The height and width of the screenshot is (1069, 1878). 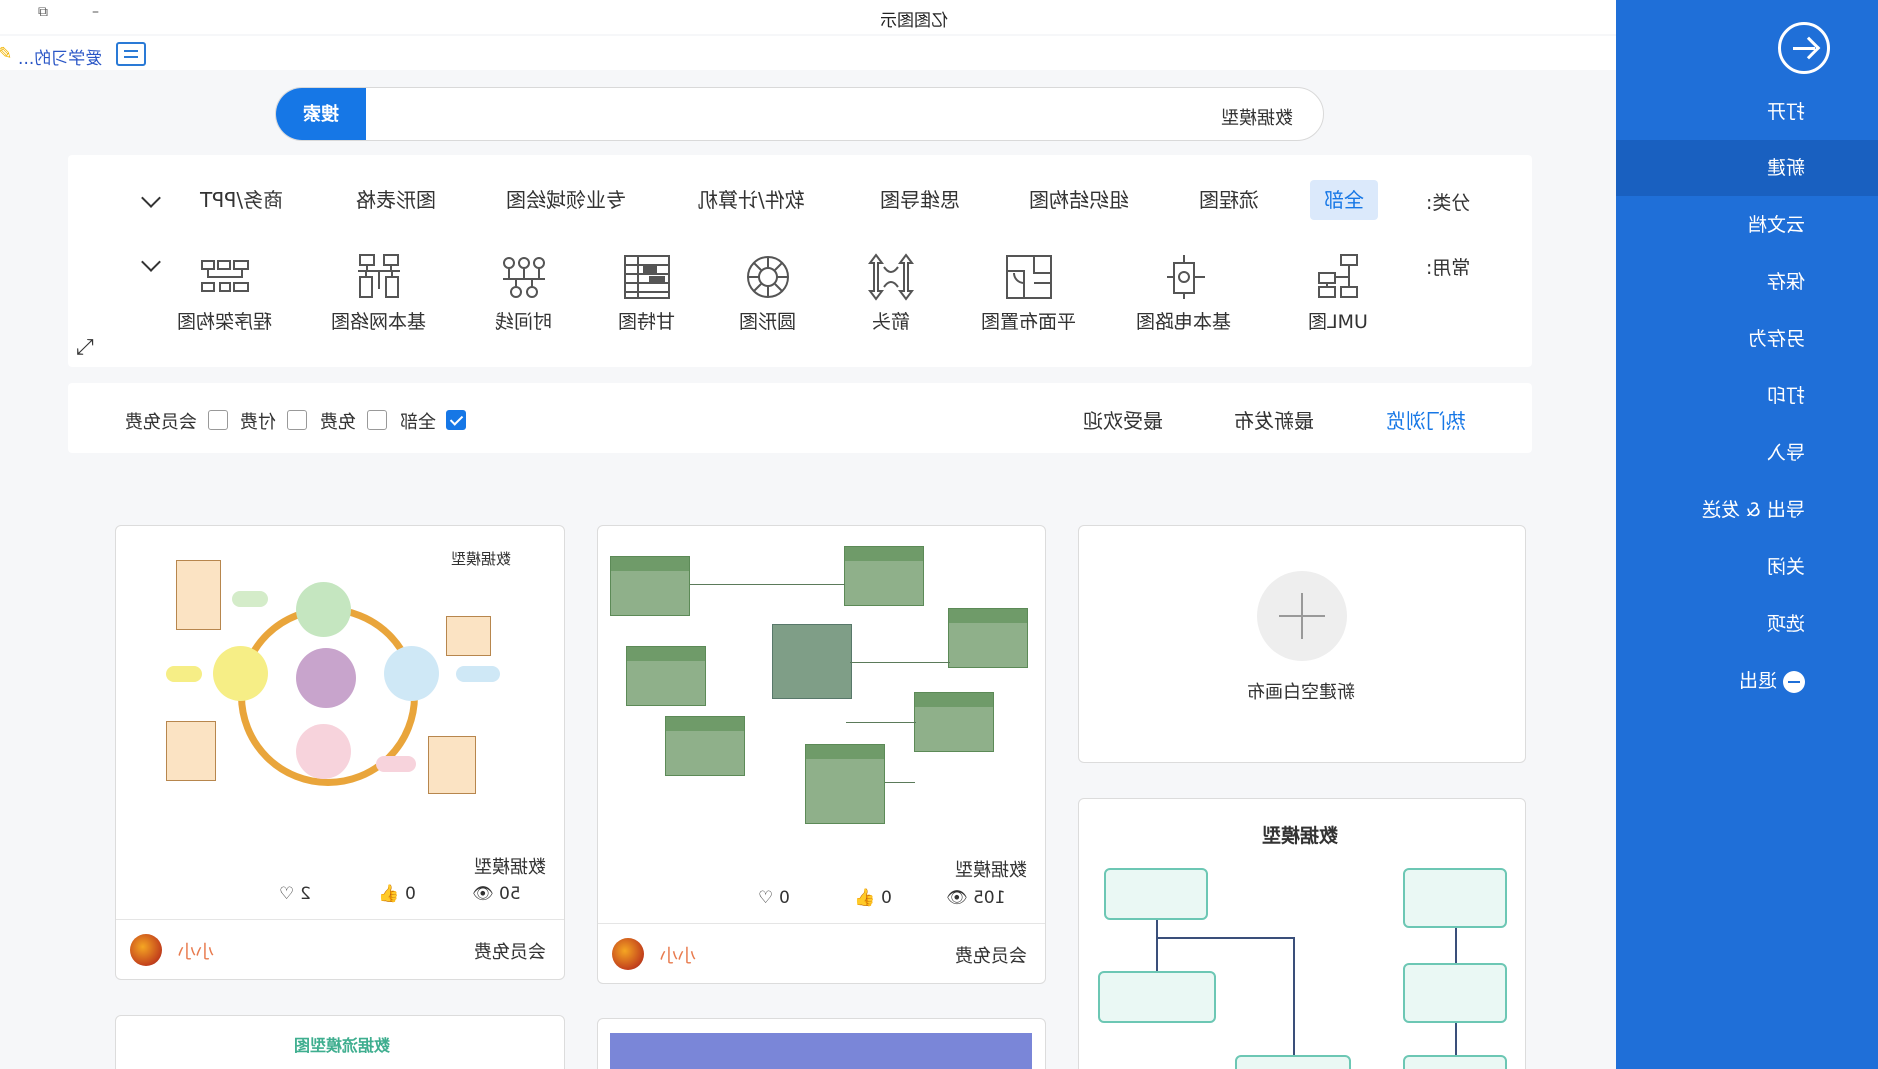 I want to click on category-professional: 专业领域绘图, so click(x=566, y=200).